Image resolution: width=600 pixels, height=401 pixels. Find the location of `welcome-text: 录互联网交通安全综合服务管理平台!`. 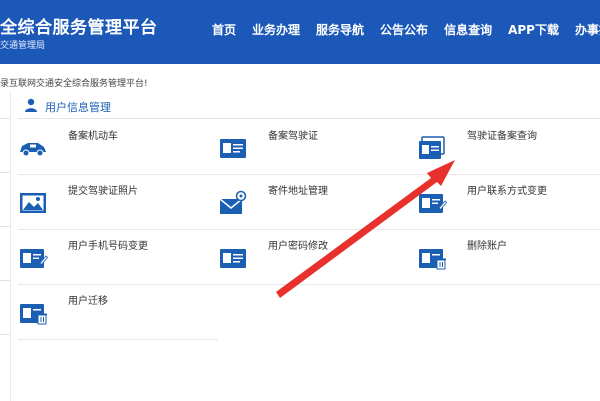

welcome-text: 录互联网交通安全综合服务管理平台! is located at coordinates (74, 84).